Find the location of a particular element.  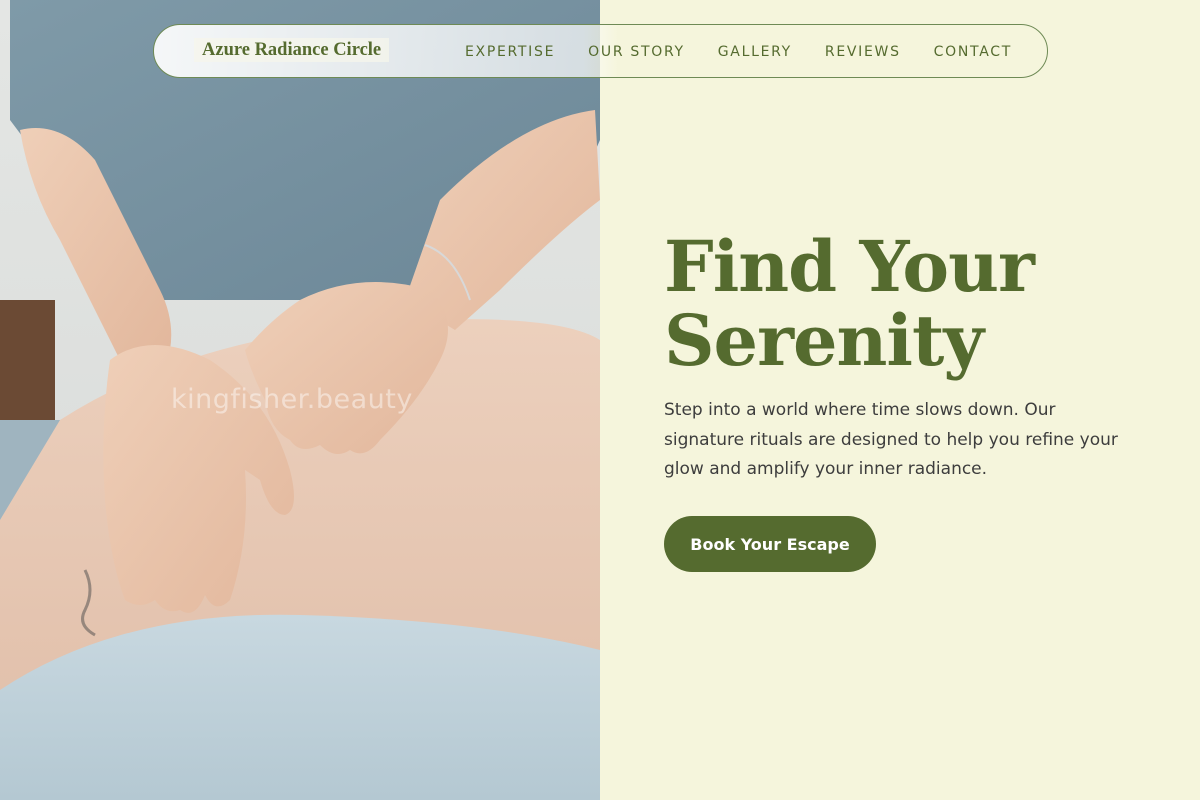

hero-title: Find Your Serenity is located at coordinates (914, 304).